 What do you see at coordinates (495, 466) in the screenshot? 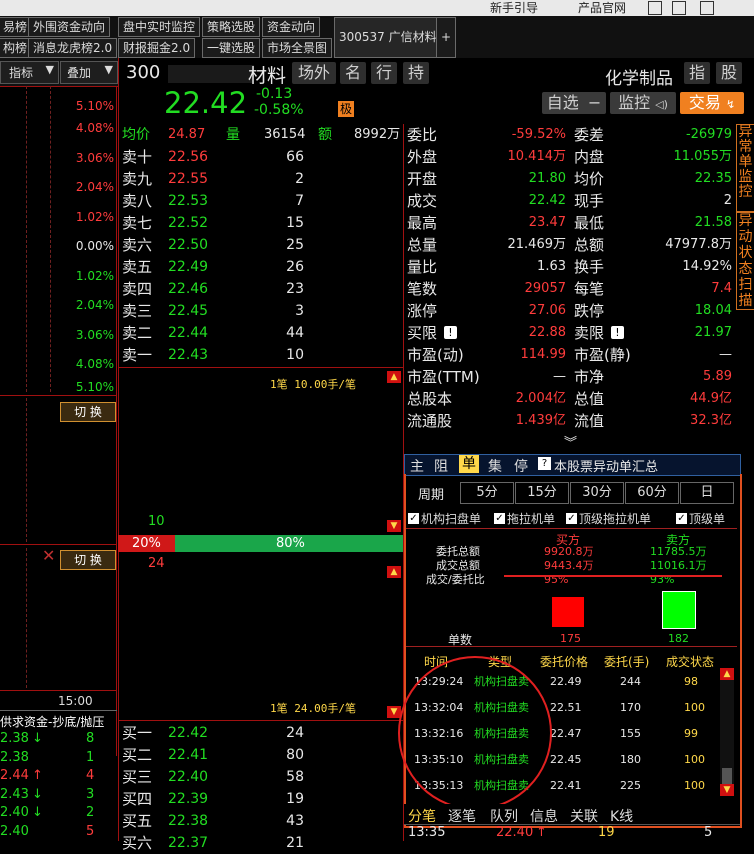
I see `tab-collect: 集` at bounding box center [495, 466].